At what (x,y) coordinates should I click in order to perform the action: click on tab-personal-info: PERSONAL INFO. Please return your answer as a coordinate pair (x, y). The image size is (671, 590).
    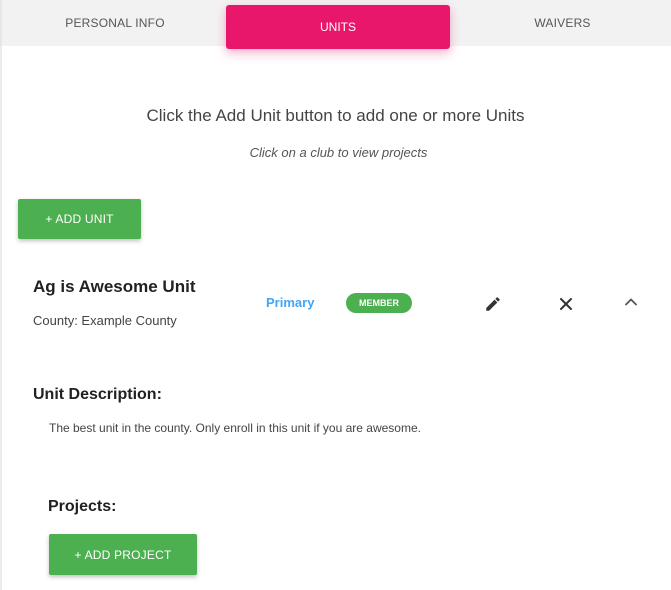
    Looking at the image, I should click on (115, 23).